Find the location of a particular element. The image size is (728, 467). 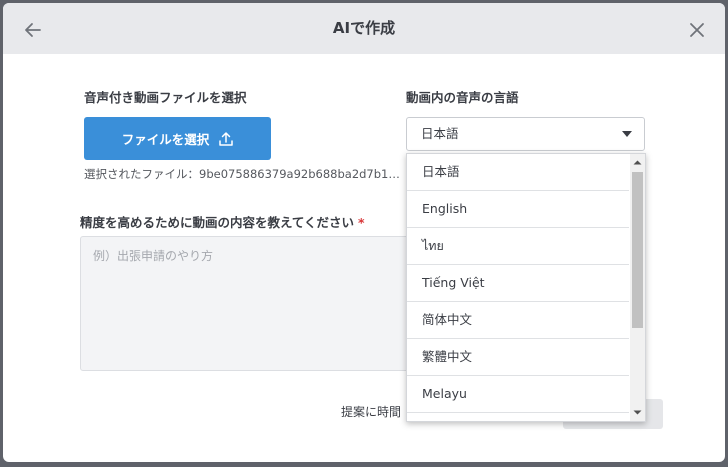

language-option-vi: Tiếng Việt is located at coordinates (518, 283).